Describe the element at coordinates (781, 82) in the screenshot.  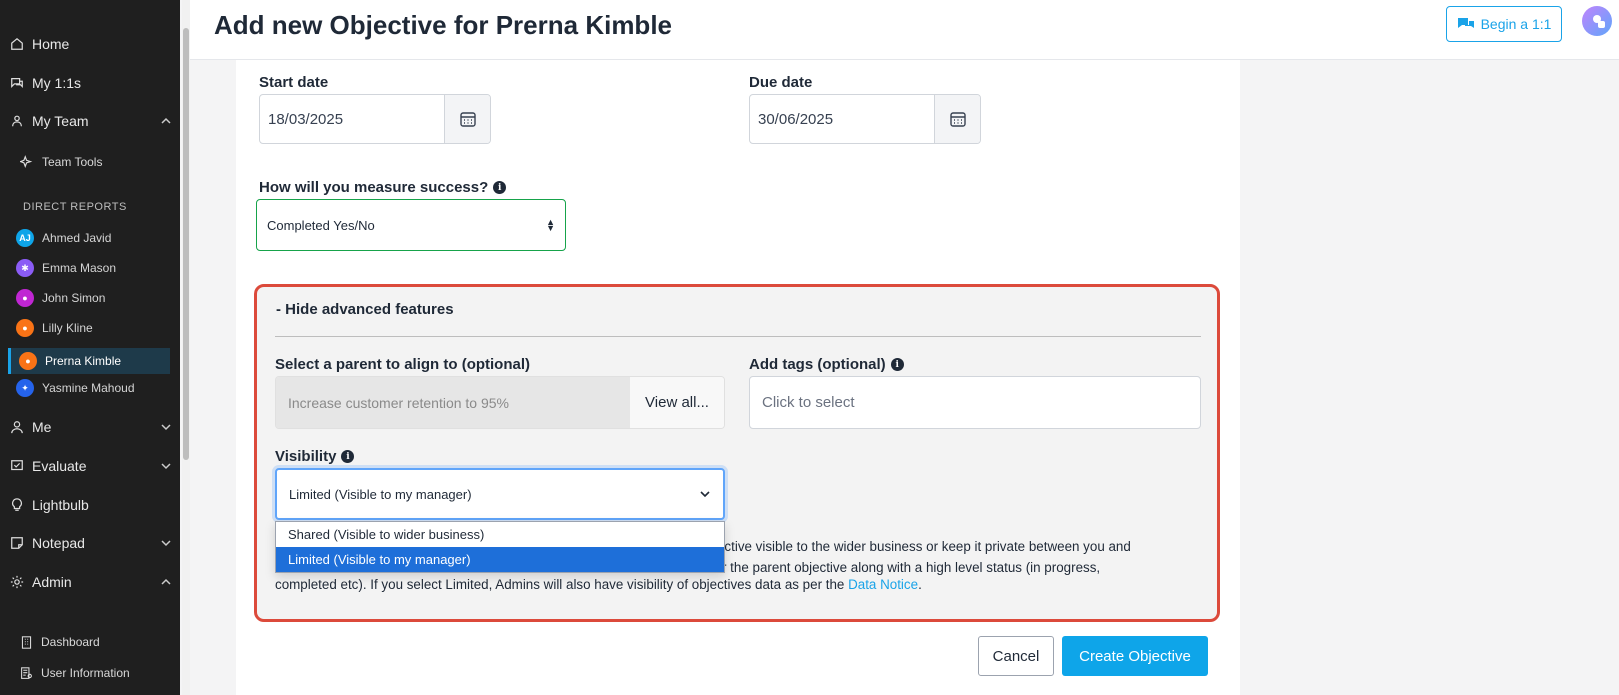
I see `due-date-label: Due date` at that location.